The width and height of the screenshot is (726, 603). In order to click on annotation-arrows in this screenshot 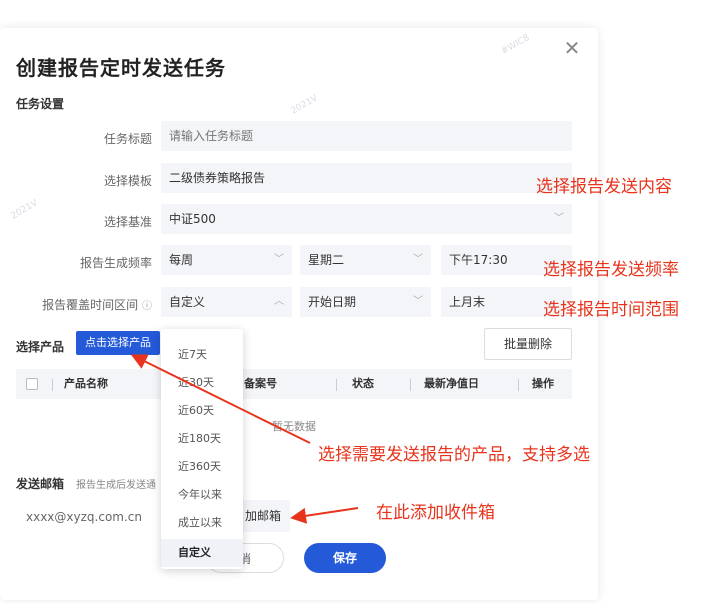, I will do `click(244, 439)`.